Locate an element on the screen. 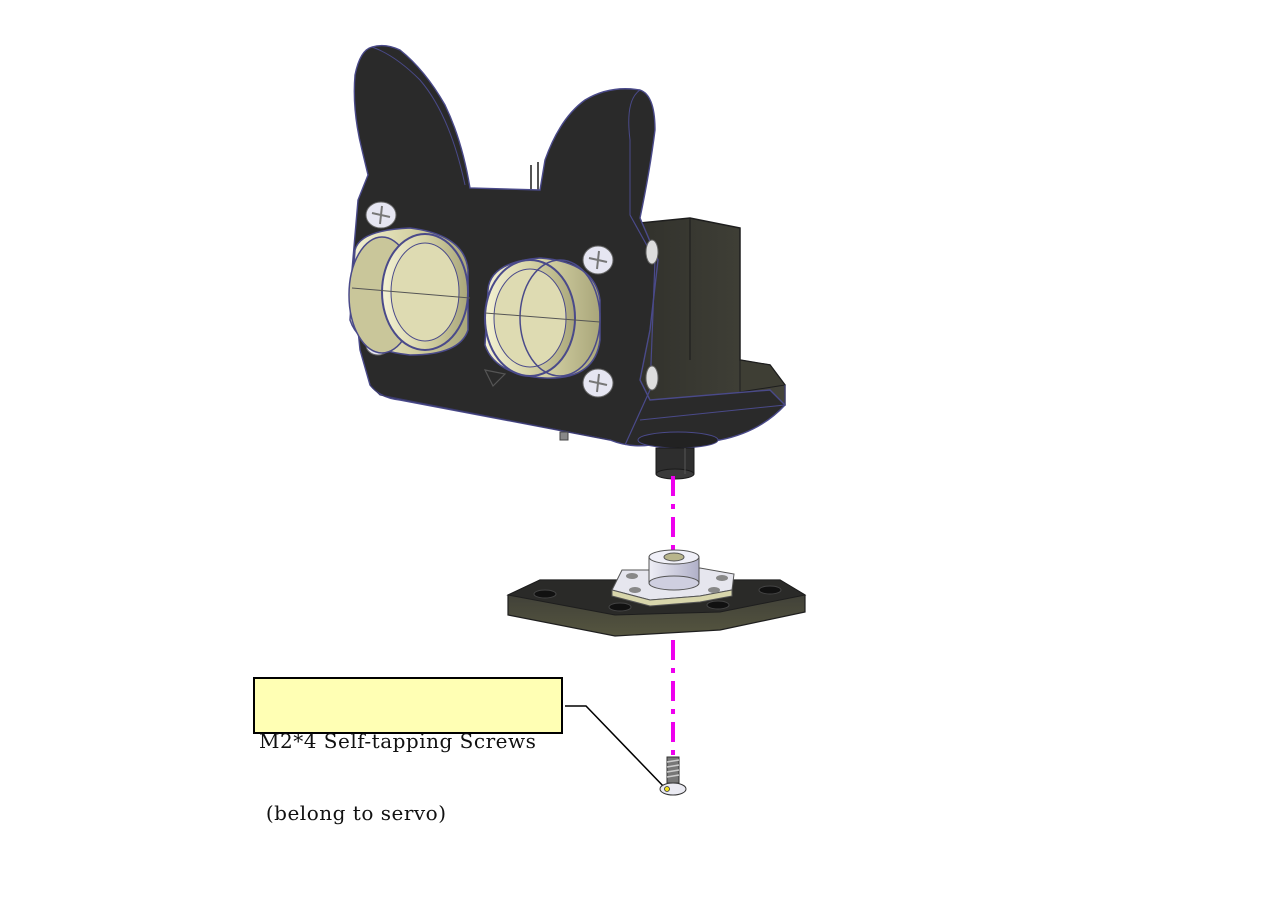  sensor-ring-left is located at coordinates (409, 291).